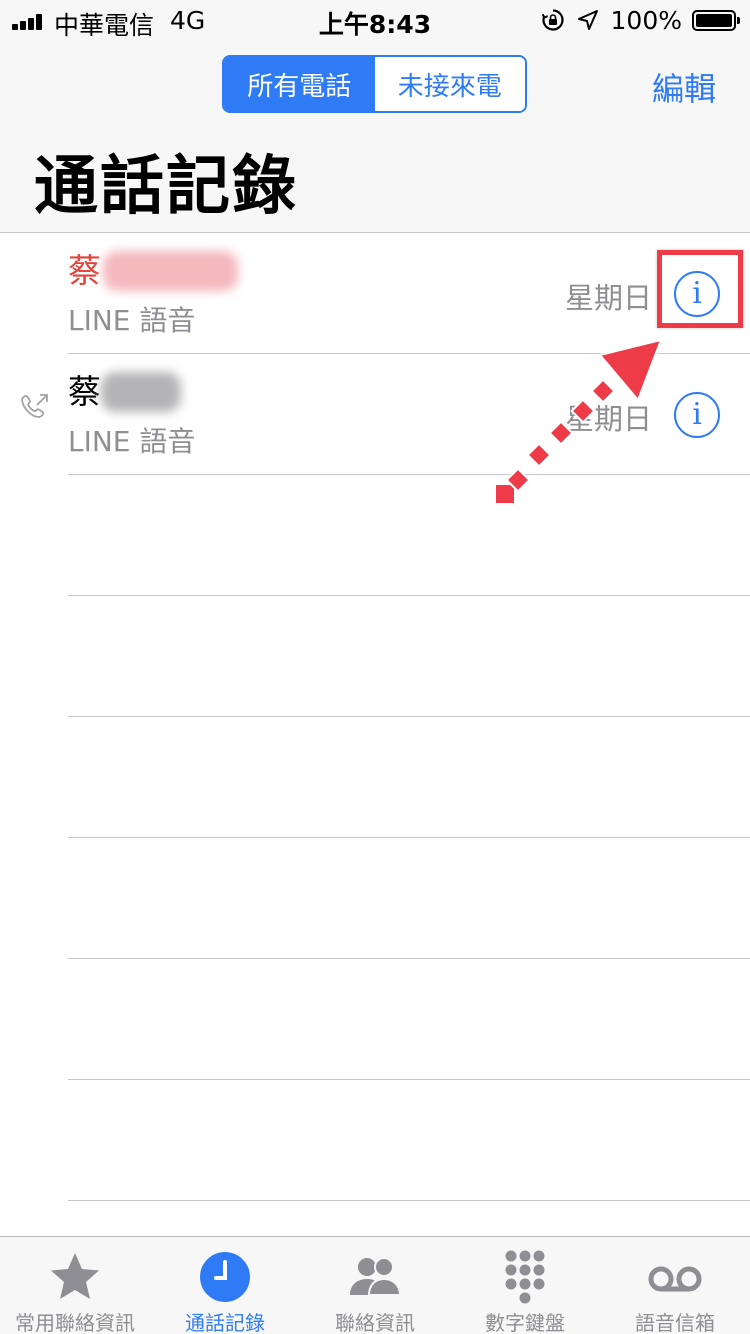  What do you see at coordinates (525, 1322) in the screenshot?
I see `tab-label: 數字鍵盤` at bounding box center [525, 1322].